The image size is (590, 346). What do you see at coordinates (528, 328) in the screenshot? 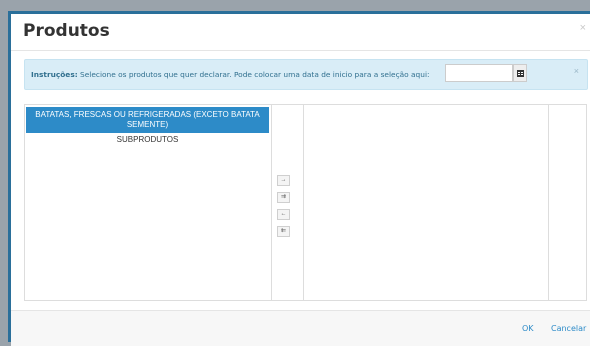
I see `ok-button: OK` at bounding box center [528, 328].